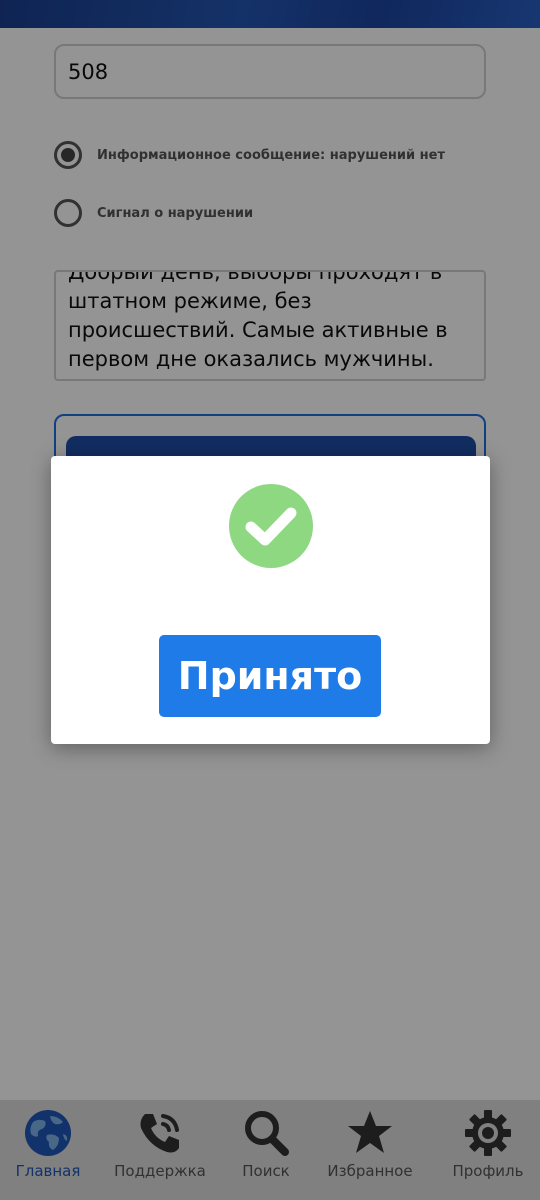  I want to click on accept-button: Принято, so click(270, 676).